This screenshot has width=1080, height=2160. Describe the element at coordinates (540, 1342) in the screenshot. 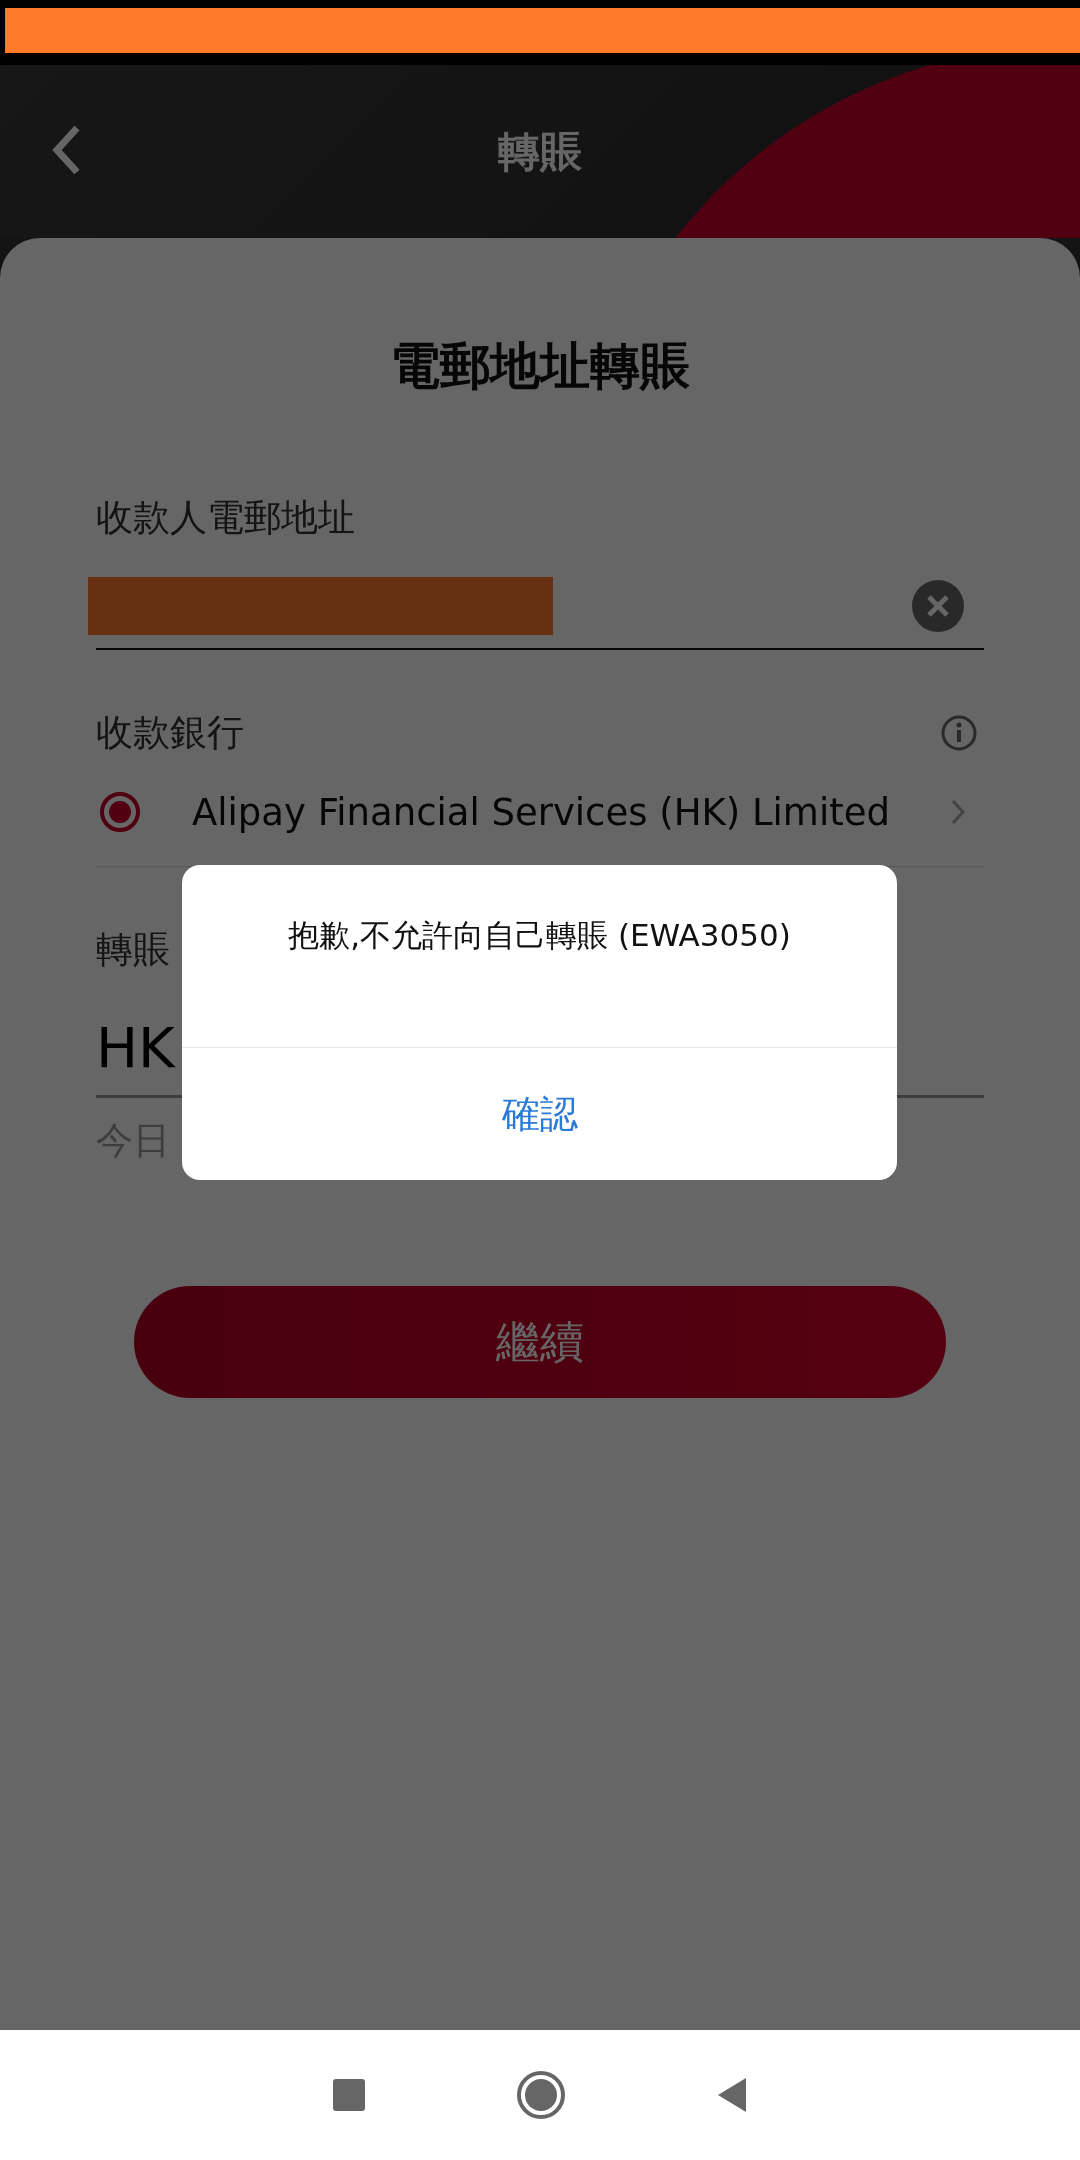

I see `continue-button: 繼續` at that location.